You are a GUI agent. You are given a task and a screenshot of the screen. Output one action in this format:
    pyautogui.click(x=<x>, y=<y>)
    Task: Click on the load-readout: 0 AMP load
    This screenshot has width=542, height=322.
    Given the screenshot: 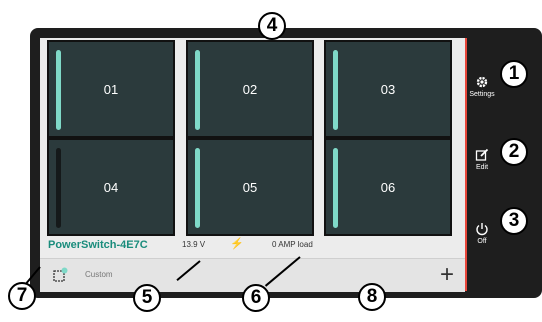 What is the action you would take?
    pyautogui.click(x=292, y=244)
    